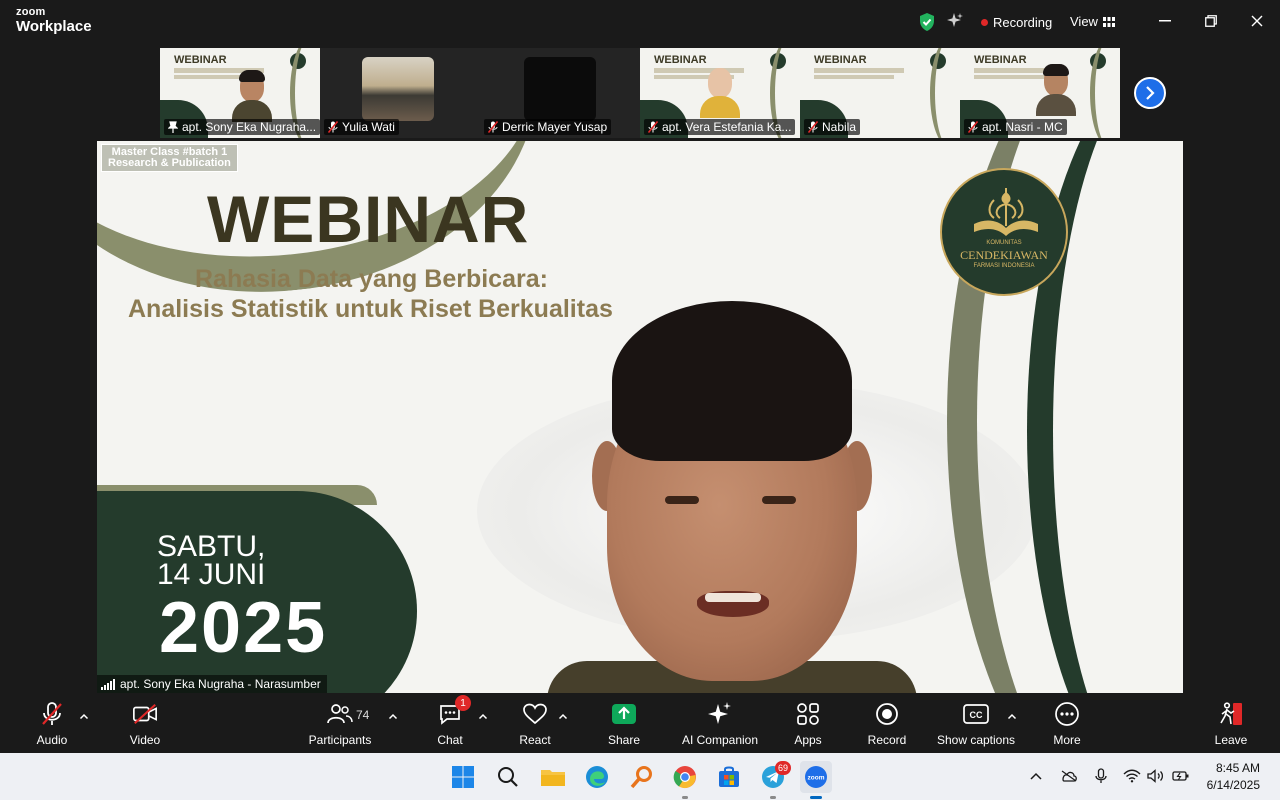  What do you see at coordinates (560, 93) in the screenshot?
I see `participant-tile: Derric Mayer Yusap` at bounding box center [560, 93].